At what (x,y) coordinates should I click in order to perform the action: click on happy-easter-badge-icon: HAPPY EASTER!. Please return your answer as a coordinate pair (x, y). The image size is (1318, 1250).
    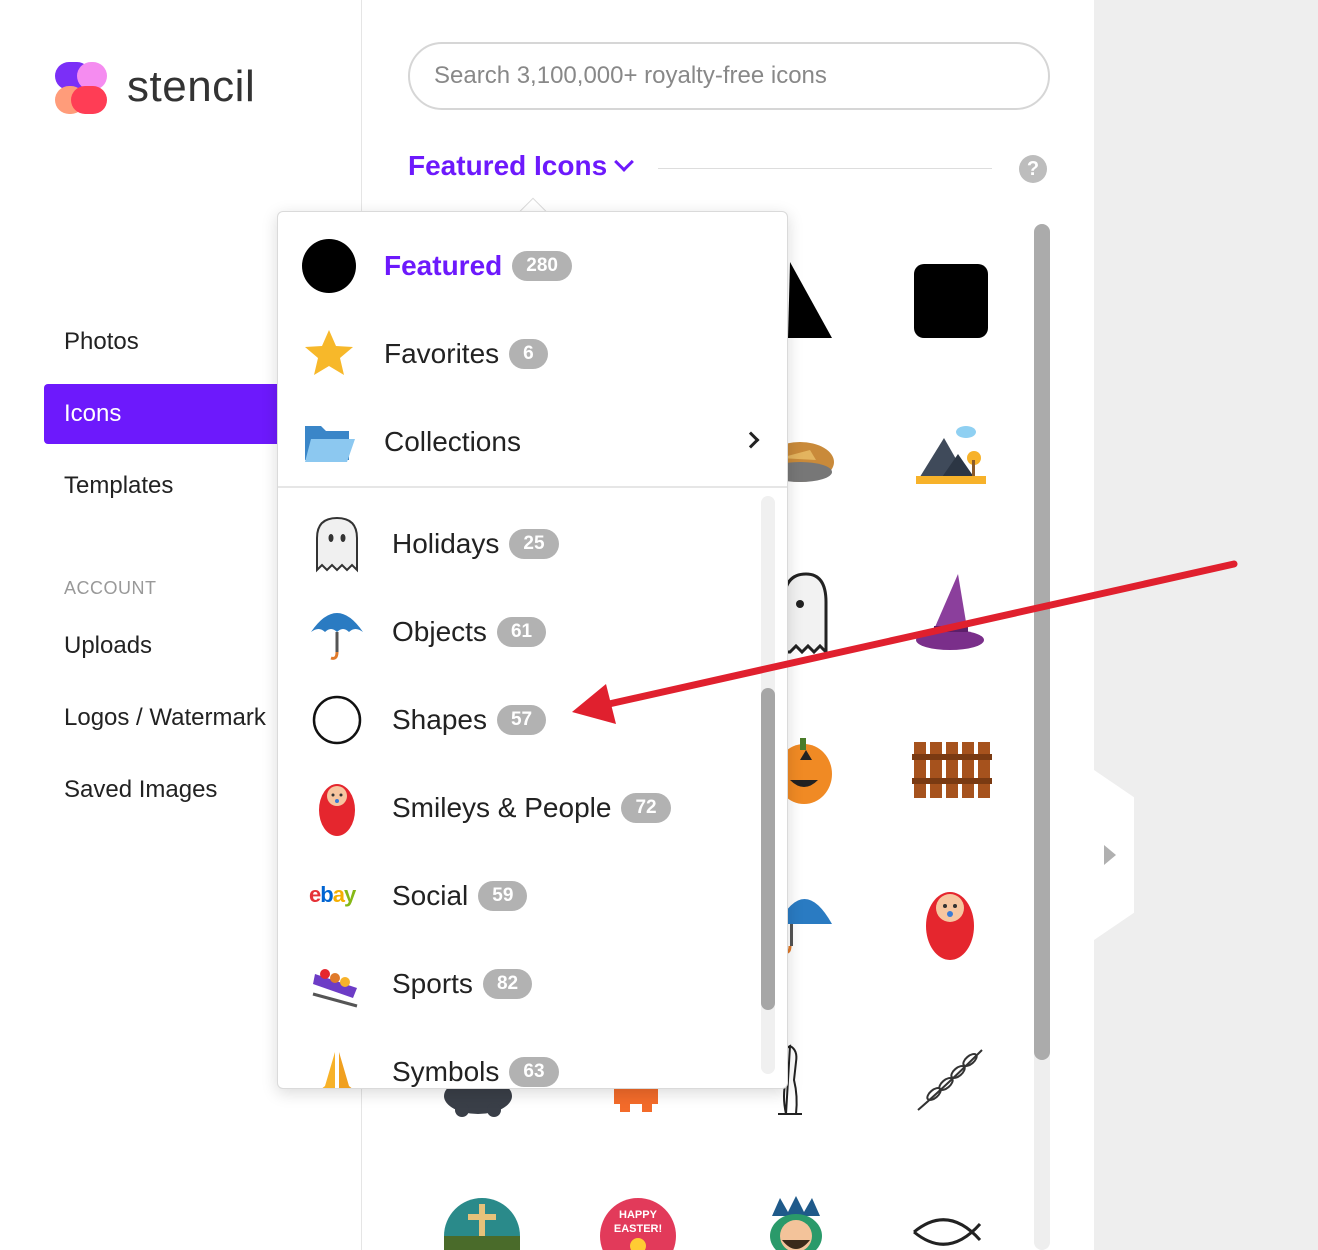
    Looking at the image, I should click on (638, 1223).